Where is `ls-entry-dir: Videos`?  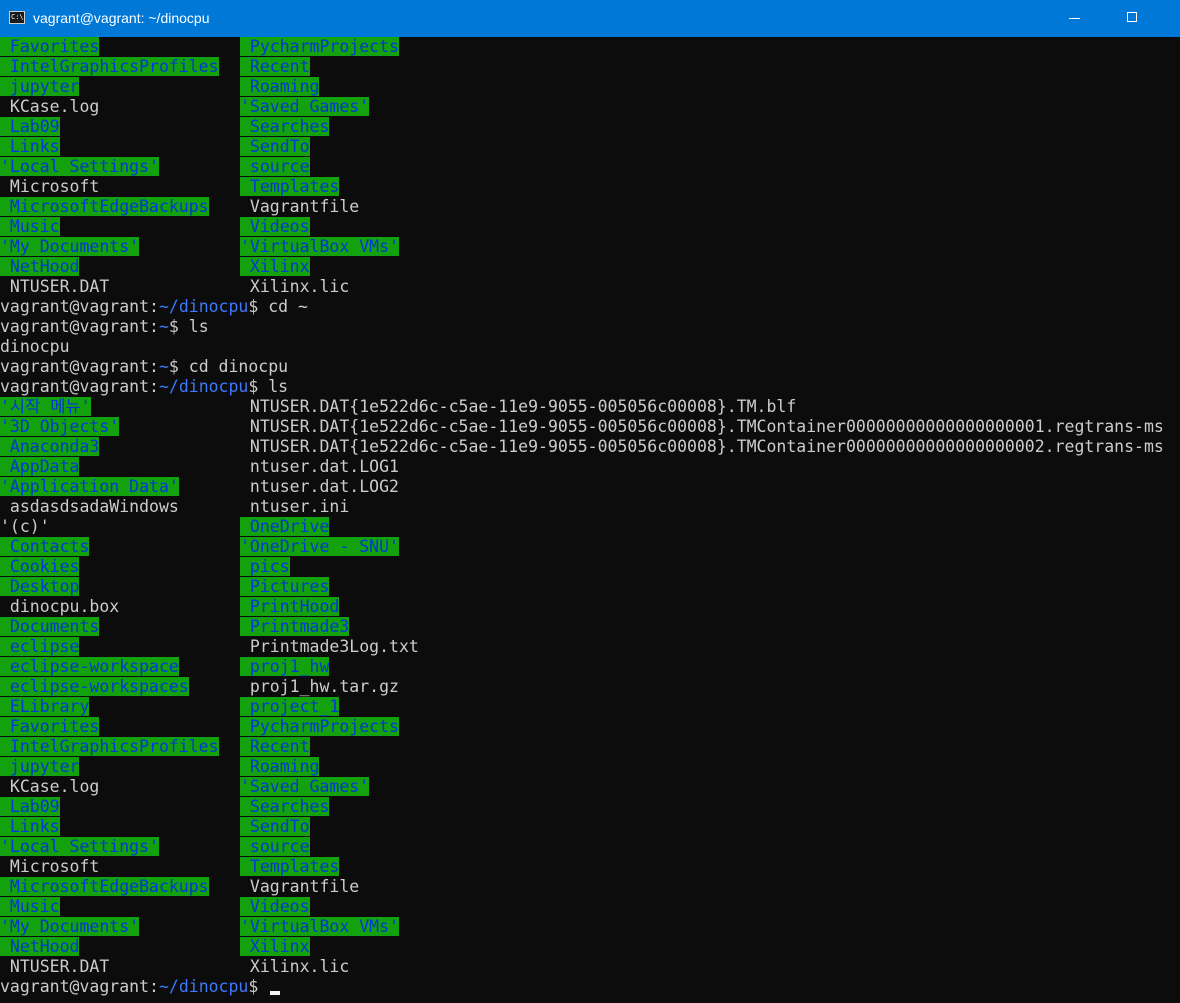
ls-entry-dir: Videos is located at coordinates (275, 906).